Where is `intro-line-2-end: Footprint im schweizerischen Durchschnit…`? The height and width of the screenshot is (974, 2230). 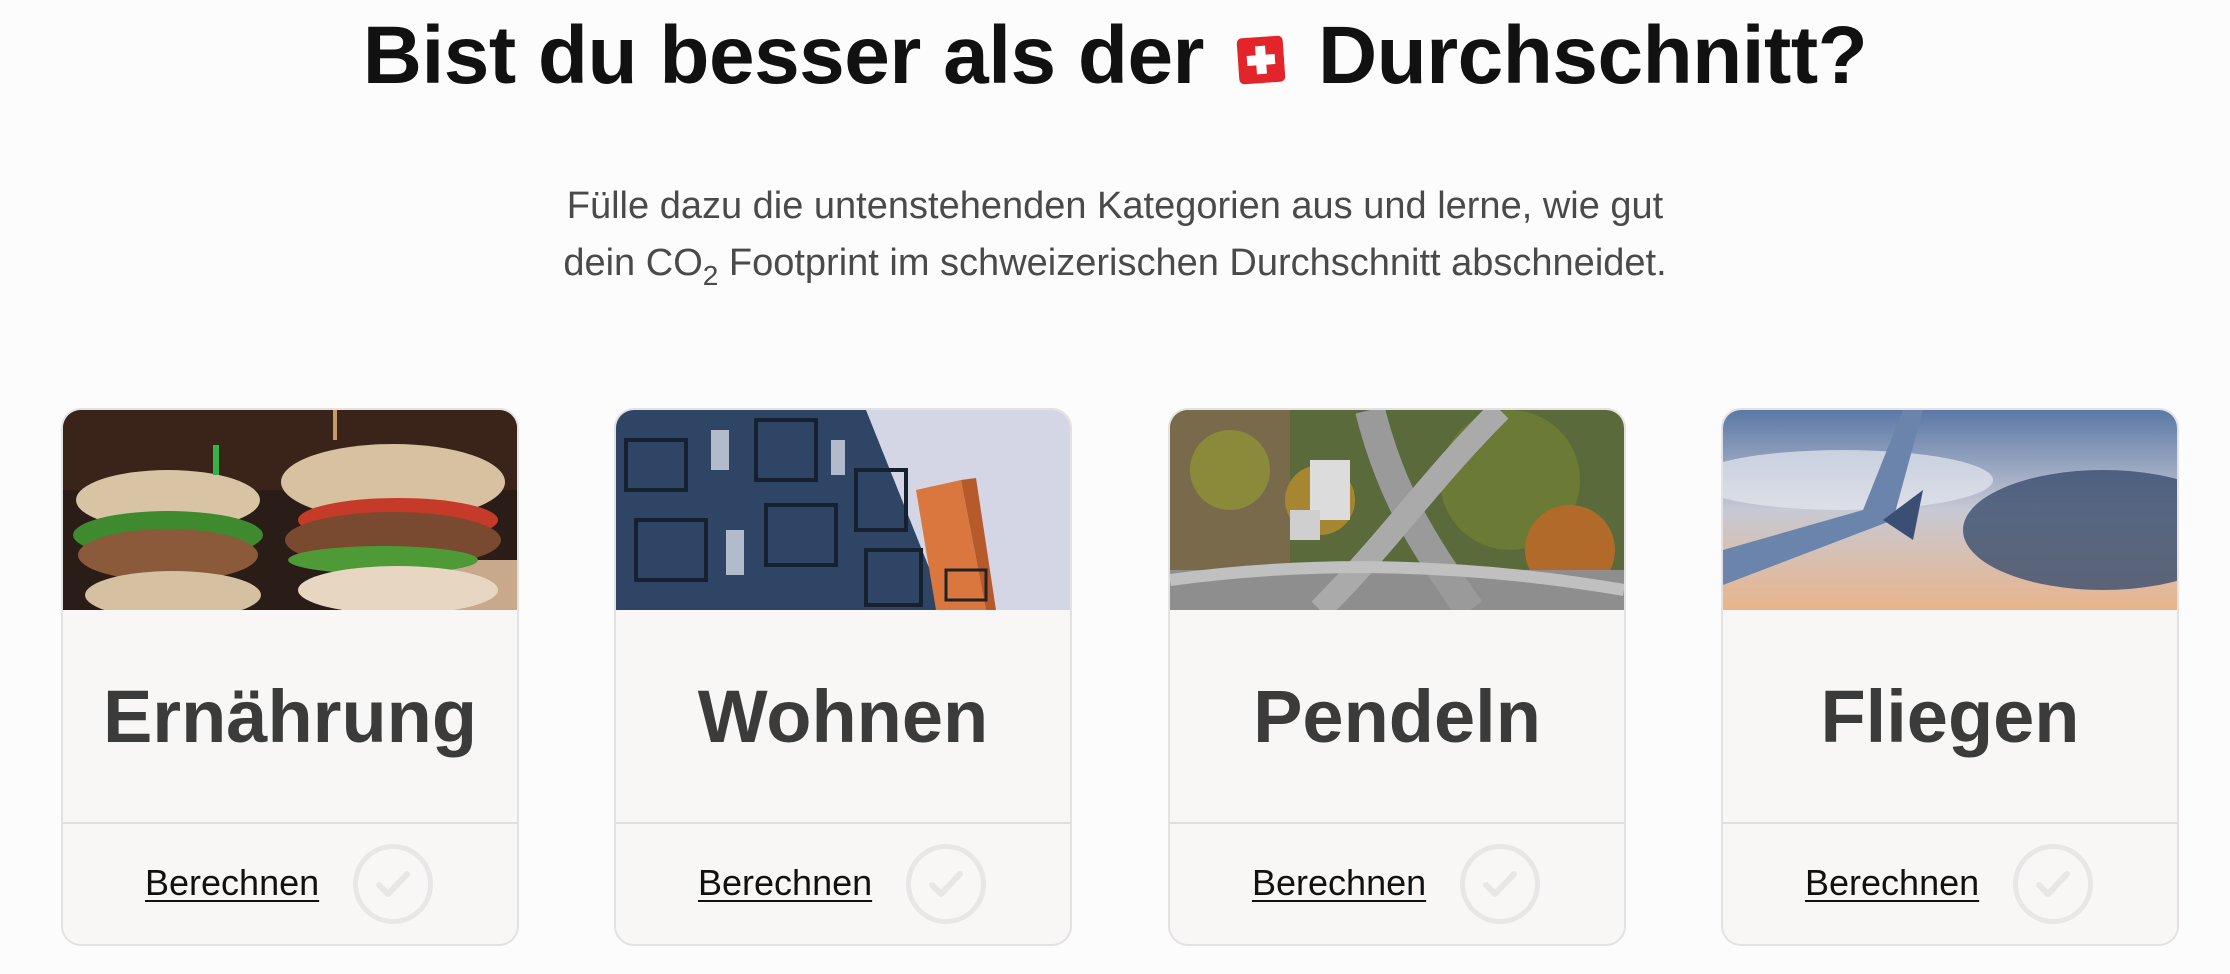
intro-line-2-end: Footprint im schweizerischen Durchschnit… is located at coordinates (1192, 263).